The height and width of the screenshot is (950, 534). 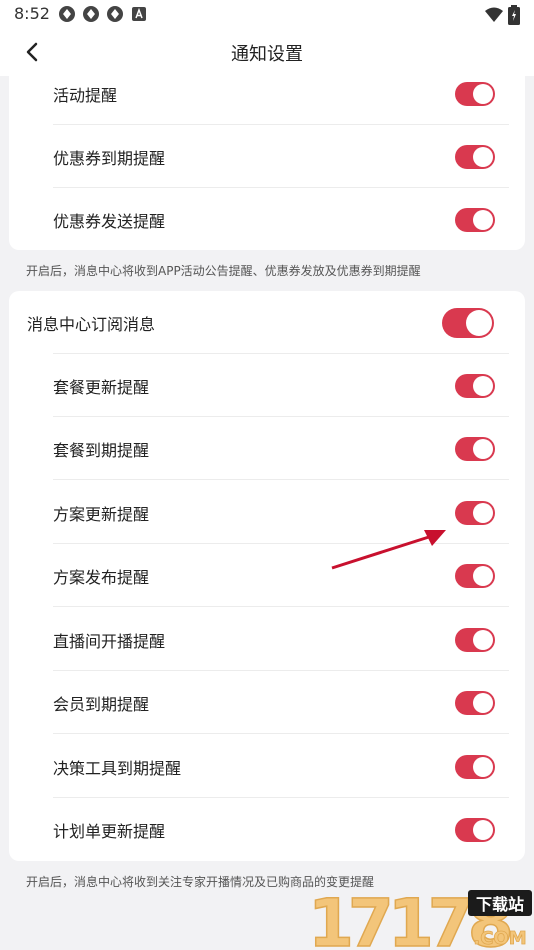 What do you see at coordinates (267, 766) in the screenshot?
I see `settings-row-tool-expiry: 决策工具到期提醒` at bounding box center [267, 766].